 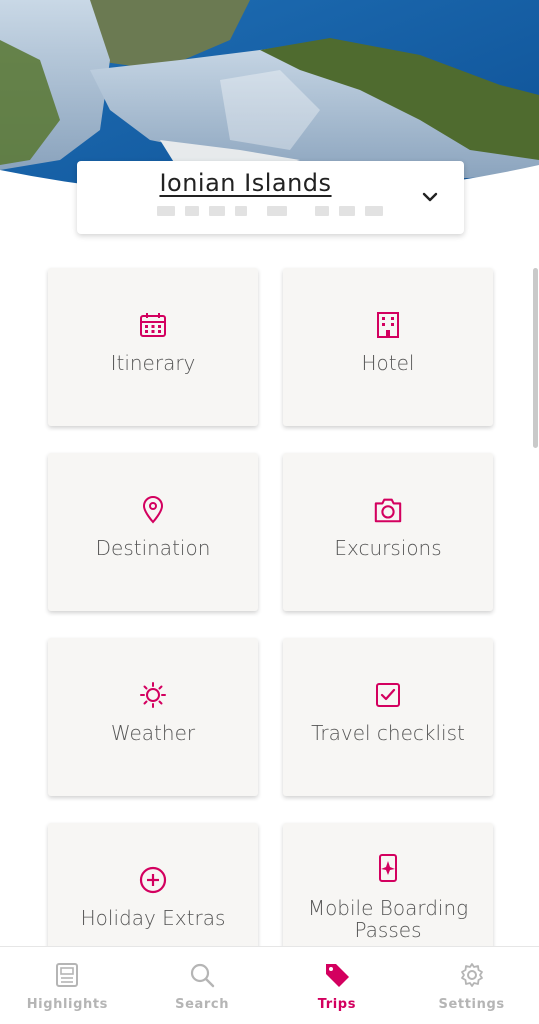 What do you see at coordinates (67, 975) in the screenshot?
I see `highlights-icon` at bounding box center [67, 975].